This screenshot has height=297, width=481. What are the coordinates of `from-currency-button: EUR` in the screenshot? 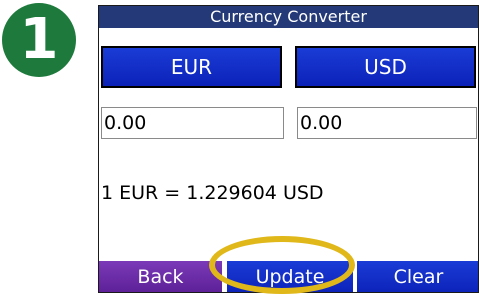 It's located at (191, 67).